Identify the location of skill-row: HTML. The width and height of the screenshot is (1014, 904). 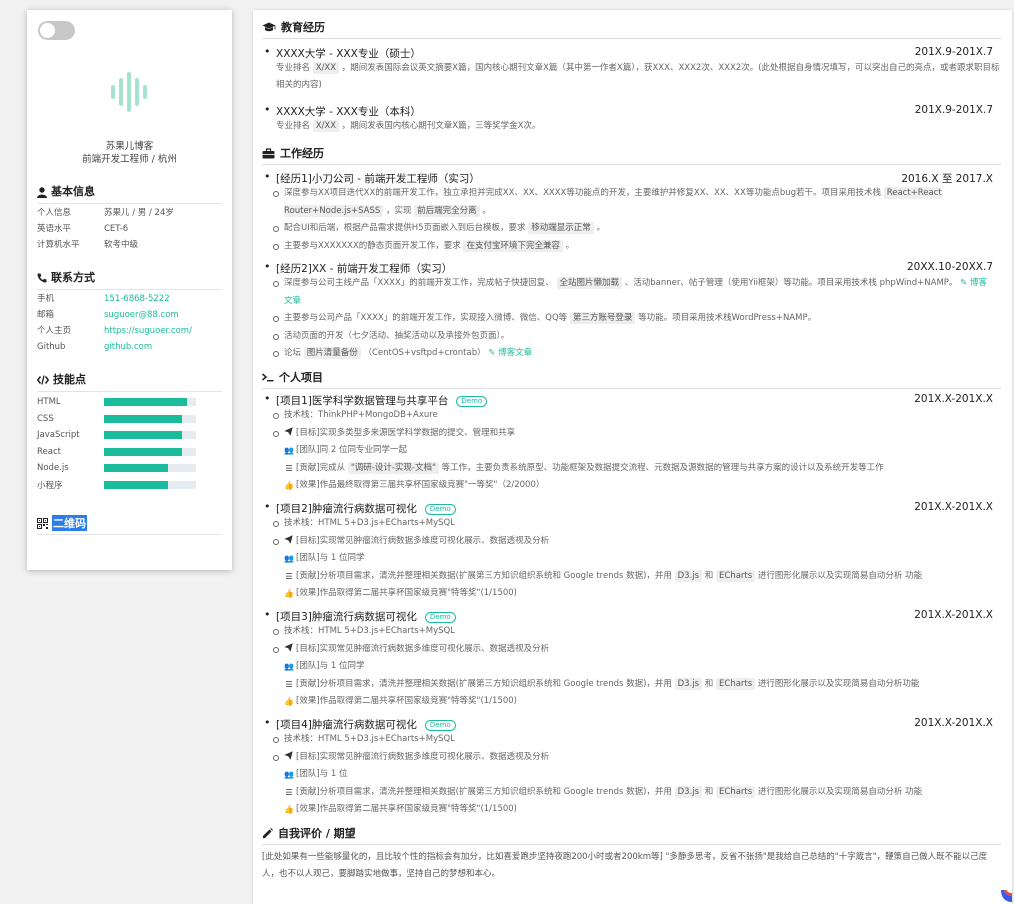
(129, 402).